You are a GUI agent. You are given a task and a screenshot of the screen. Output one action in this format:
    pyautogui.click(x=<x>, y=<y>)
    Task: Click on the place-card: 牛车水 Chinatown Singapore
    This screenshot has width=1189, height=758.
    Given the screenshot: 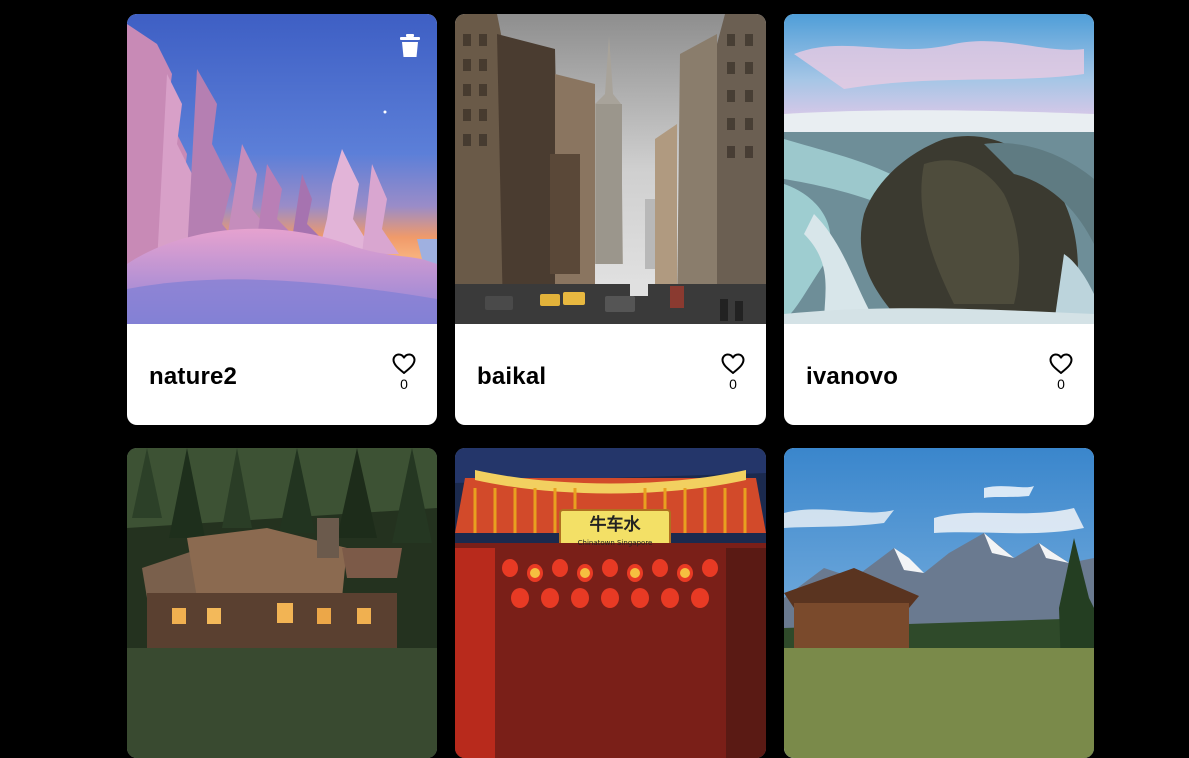 What is the action you would take?
    pyautogui.click(x=610, y=603)
    